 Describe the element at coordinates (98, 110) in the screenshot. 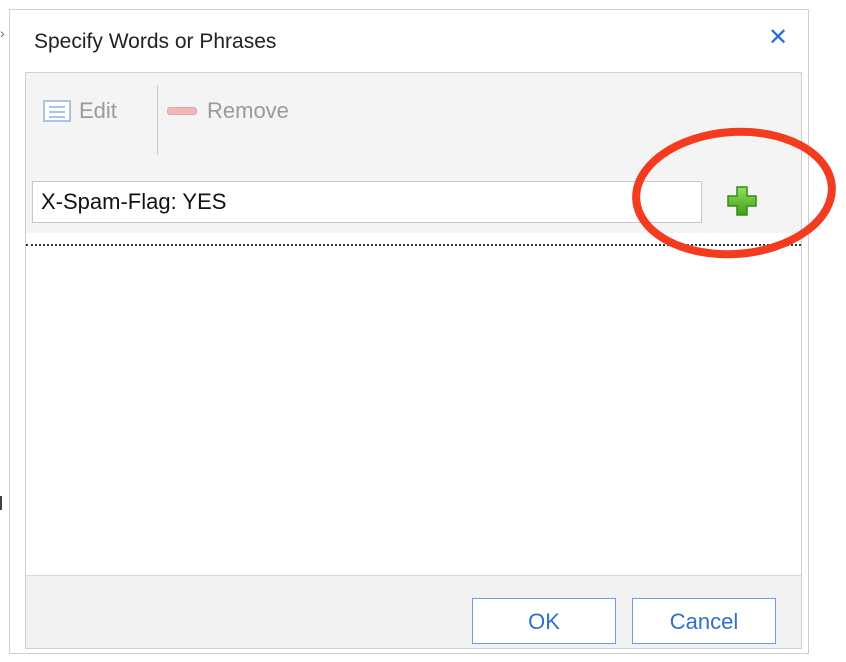

I see `edit-button-label: Edit` at that location.